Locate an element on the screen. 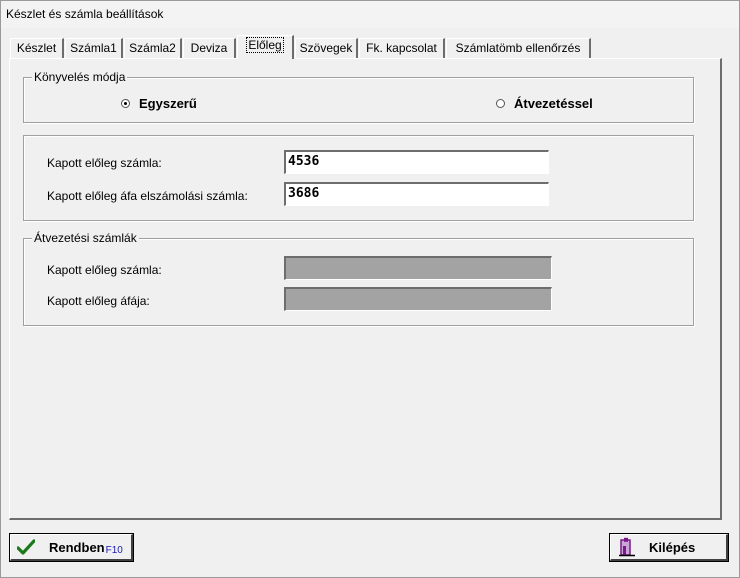 This screenshot has width=740, height=578. kapott-eloleg-afa-label: Kapott előleg áfa elszámolási számla: is located at coordinates (147, 196).